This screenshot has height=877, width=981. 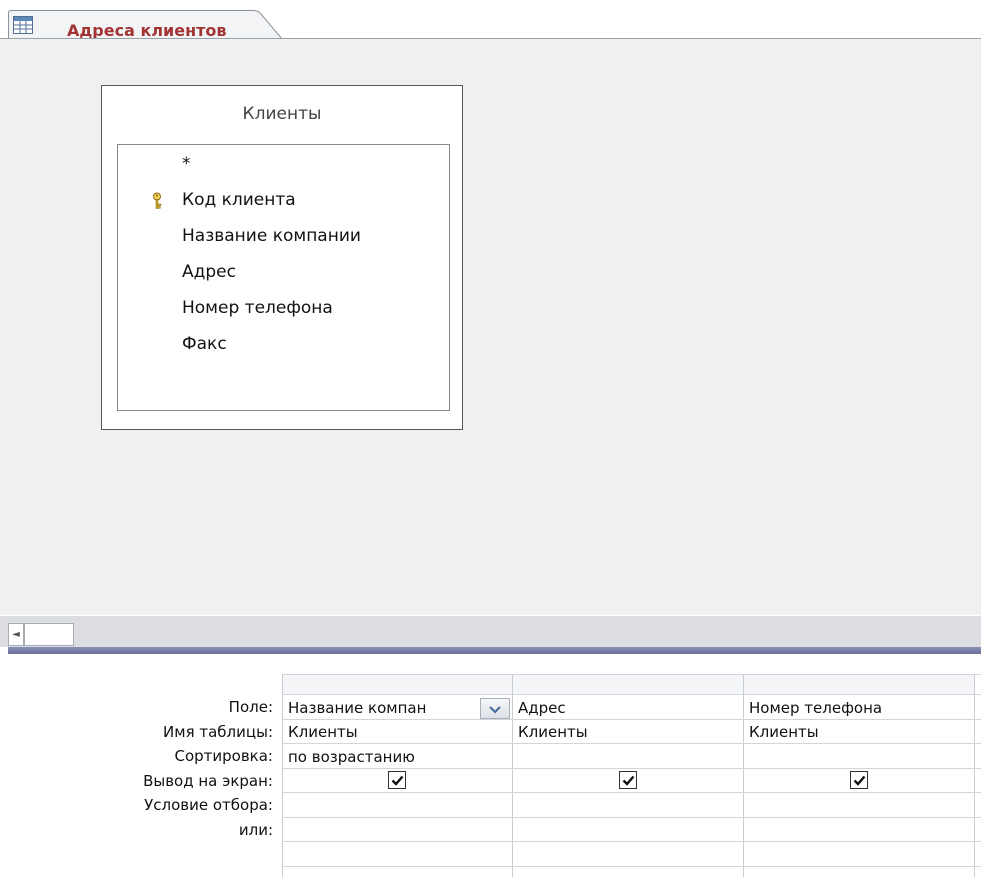 I want to click on document-tab-strip: Адреса клиентов, so click(x=490, y=19).